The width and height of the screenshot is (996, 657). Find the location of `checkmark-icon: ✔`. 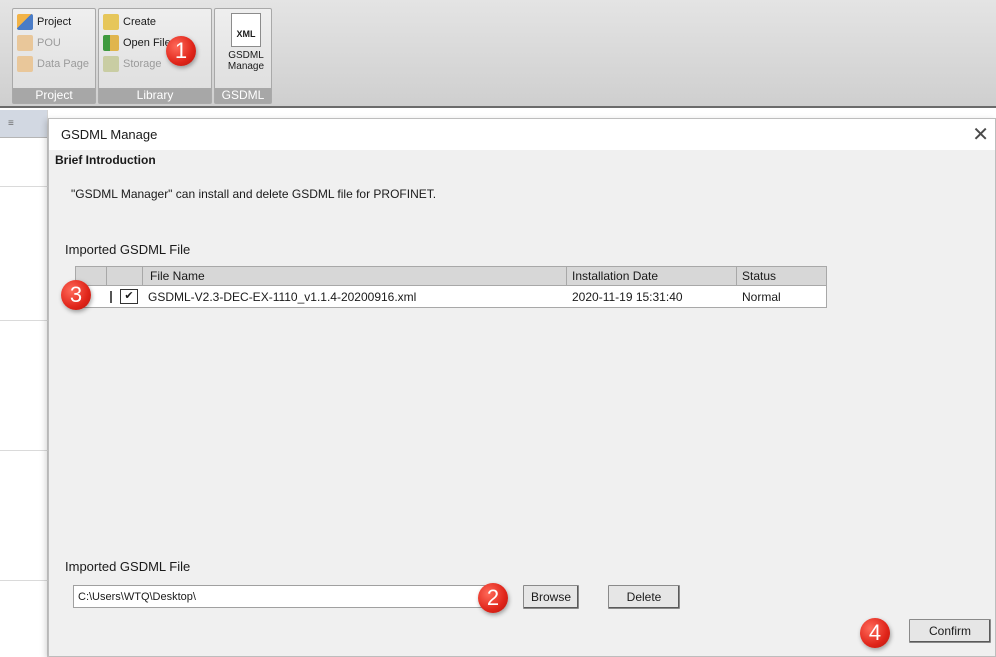

checkmark-icon: ✔ is located at coordinates (129, 296).